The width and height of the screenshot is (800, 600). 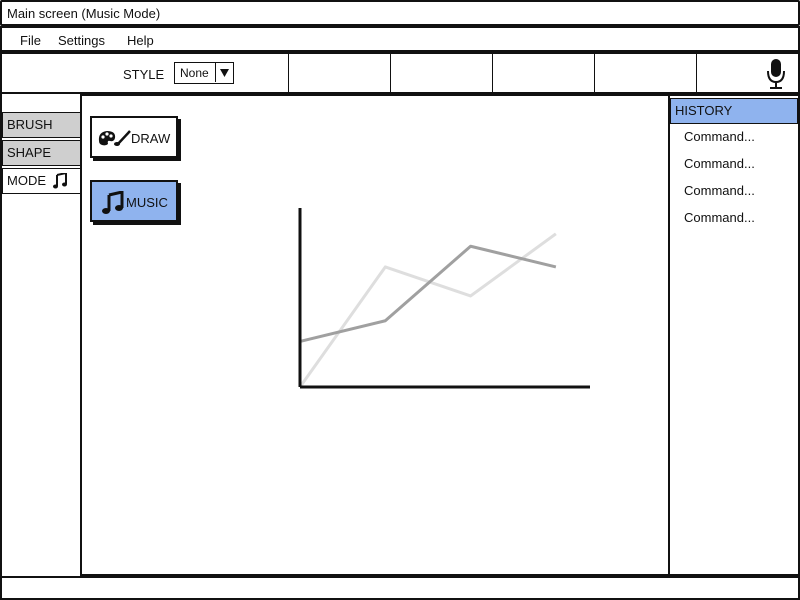 I want to click on history-header: HISTORY, so click(x=734, y=111).